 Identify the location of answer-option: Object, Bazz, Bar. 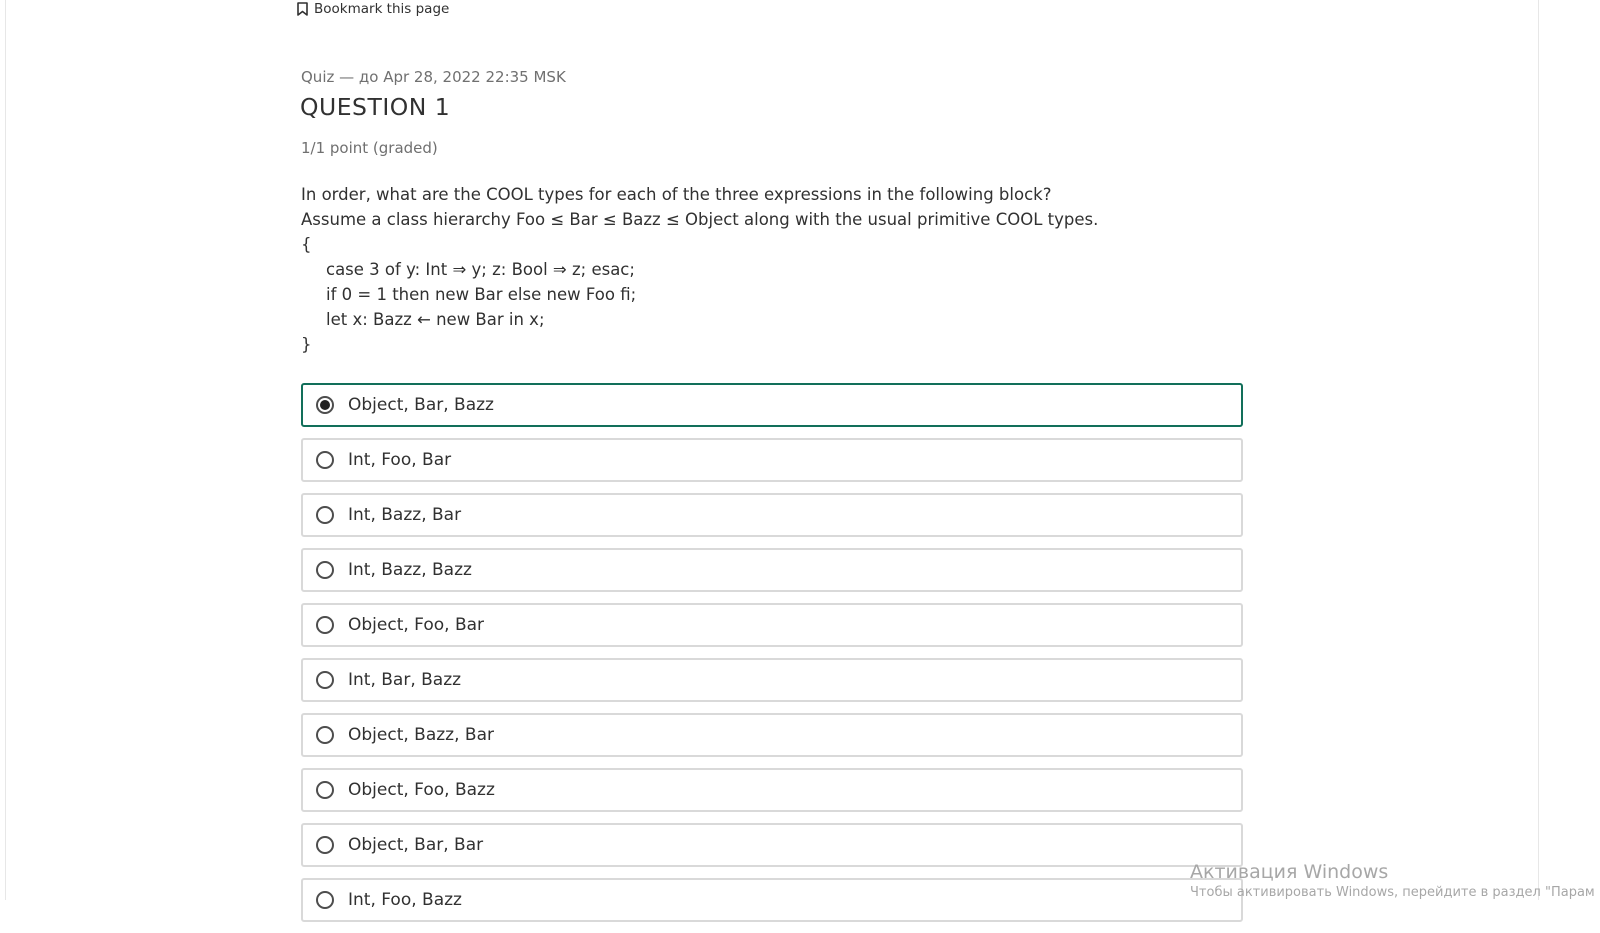
(772, 735).